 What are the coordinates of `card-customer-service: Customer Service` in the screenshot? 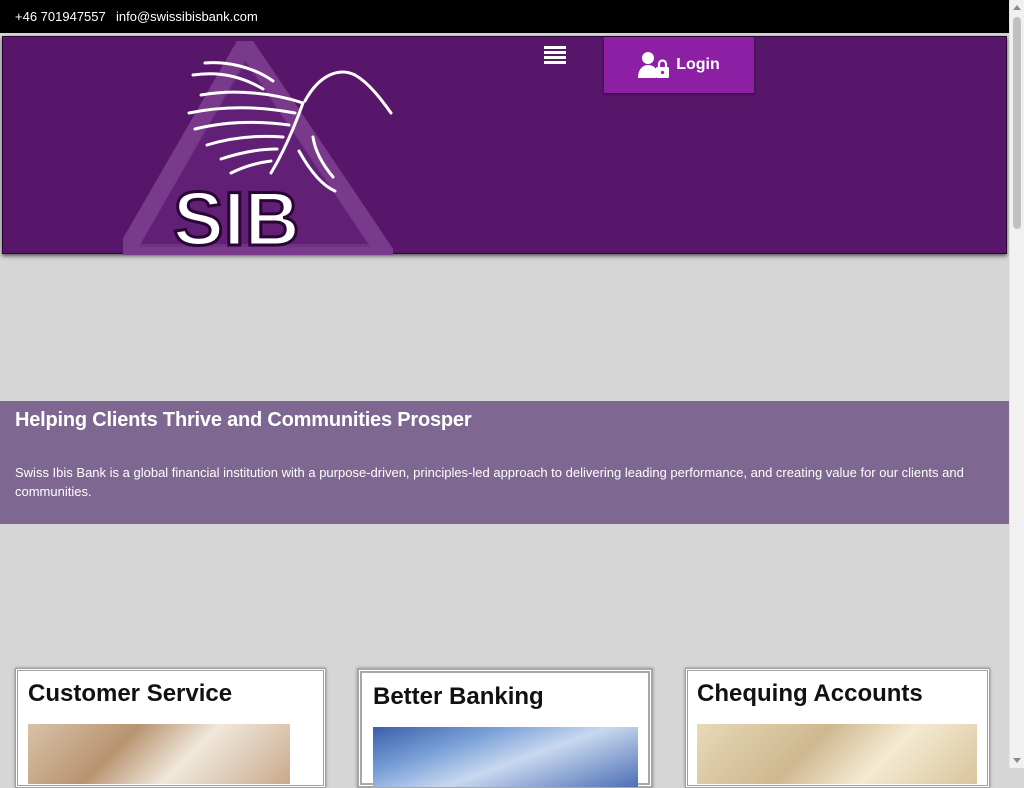 It's located at (170, 728).